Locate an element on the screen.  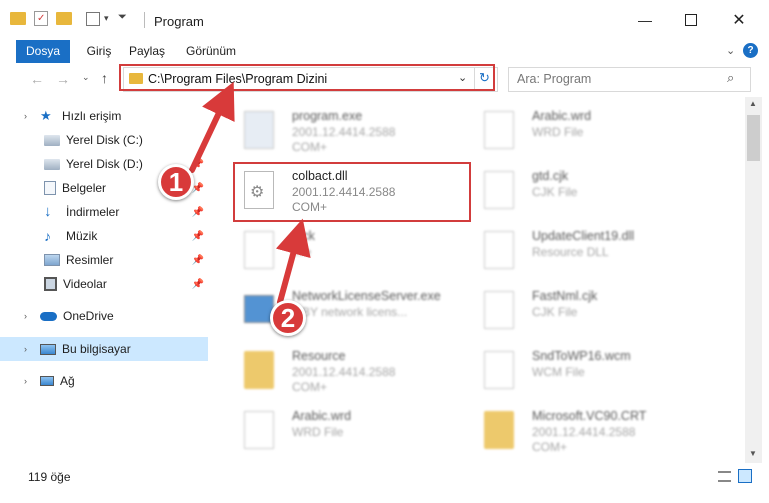
annotation-arrows is located at coordinates (250, 193).